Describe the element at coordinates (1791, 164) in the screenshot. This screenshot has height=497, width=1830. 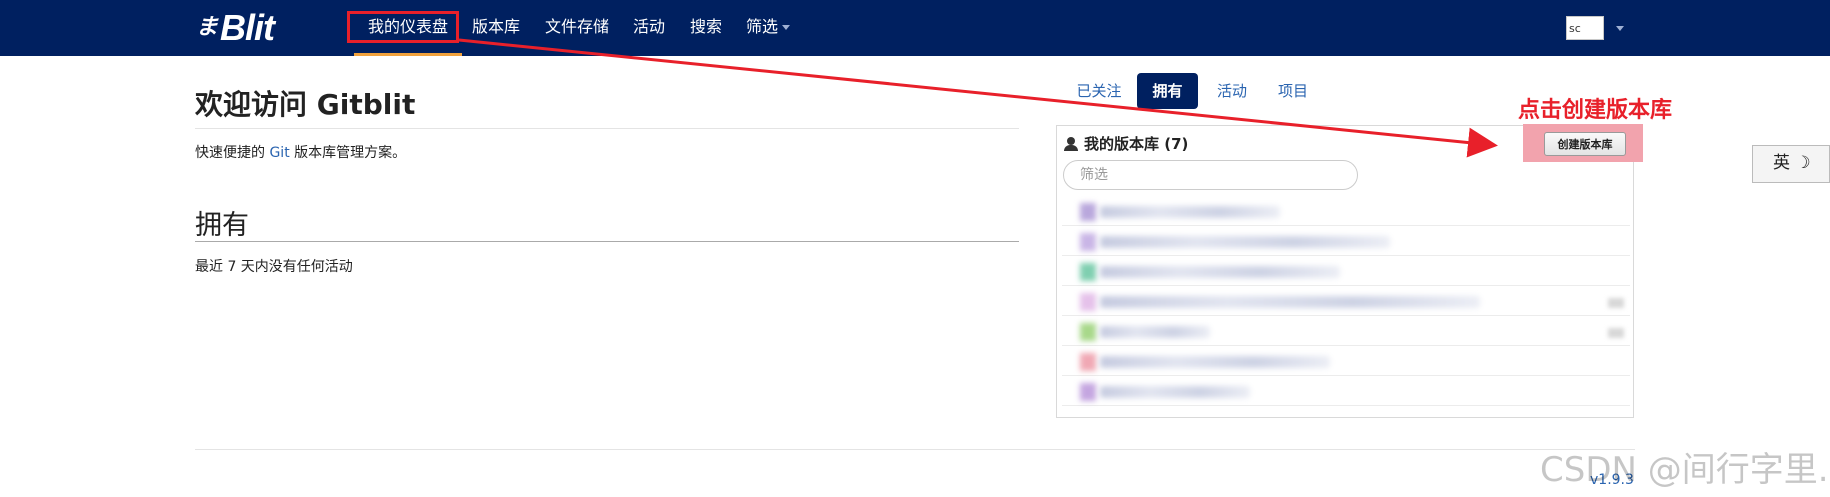
I see `ime-indicator: 英 ☽` at that location.